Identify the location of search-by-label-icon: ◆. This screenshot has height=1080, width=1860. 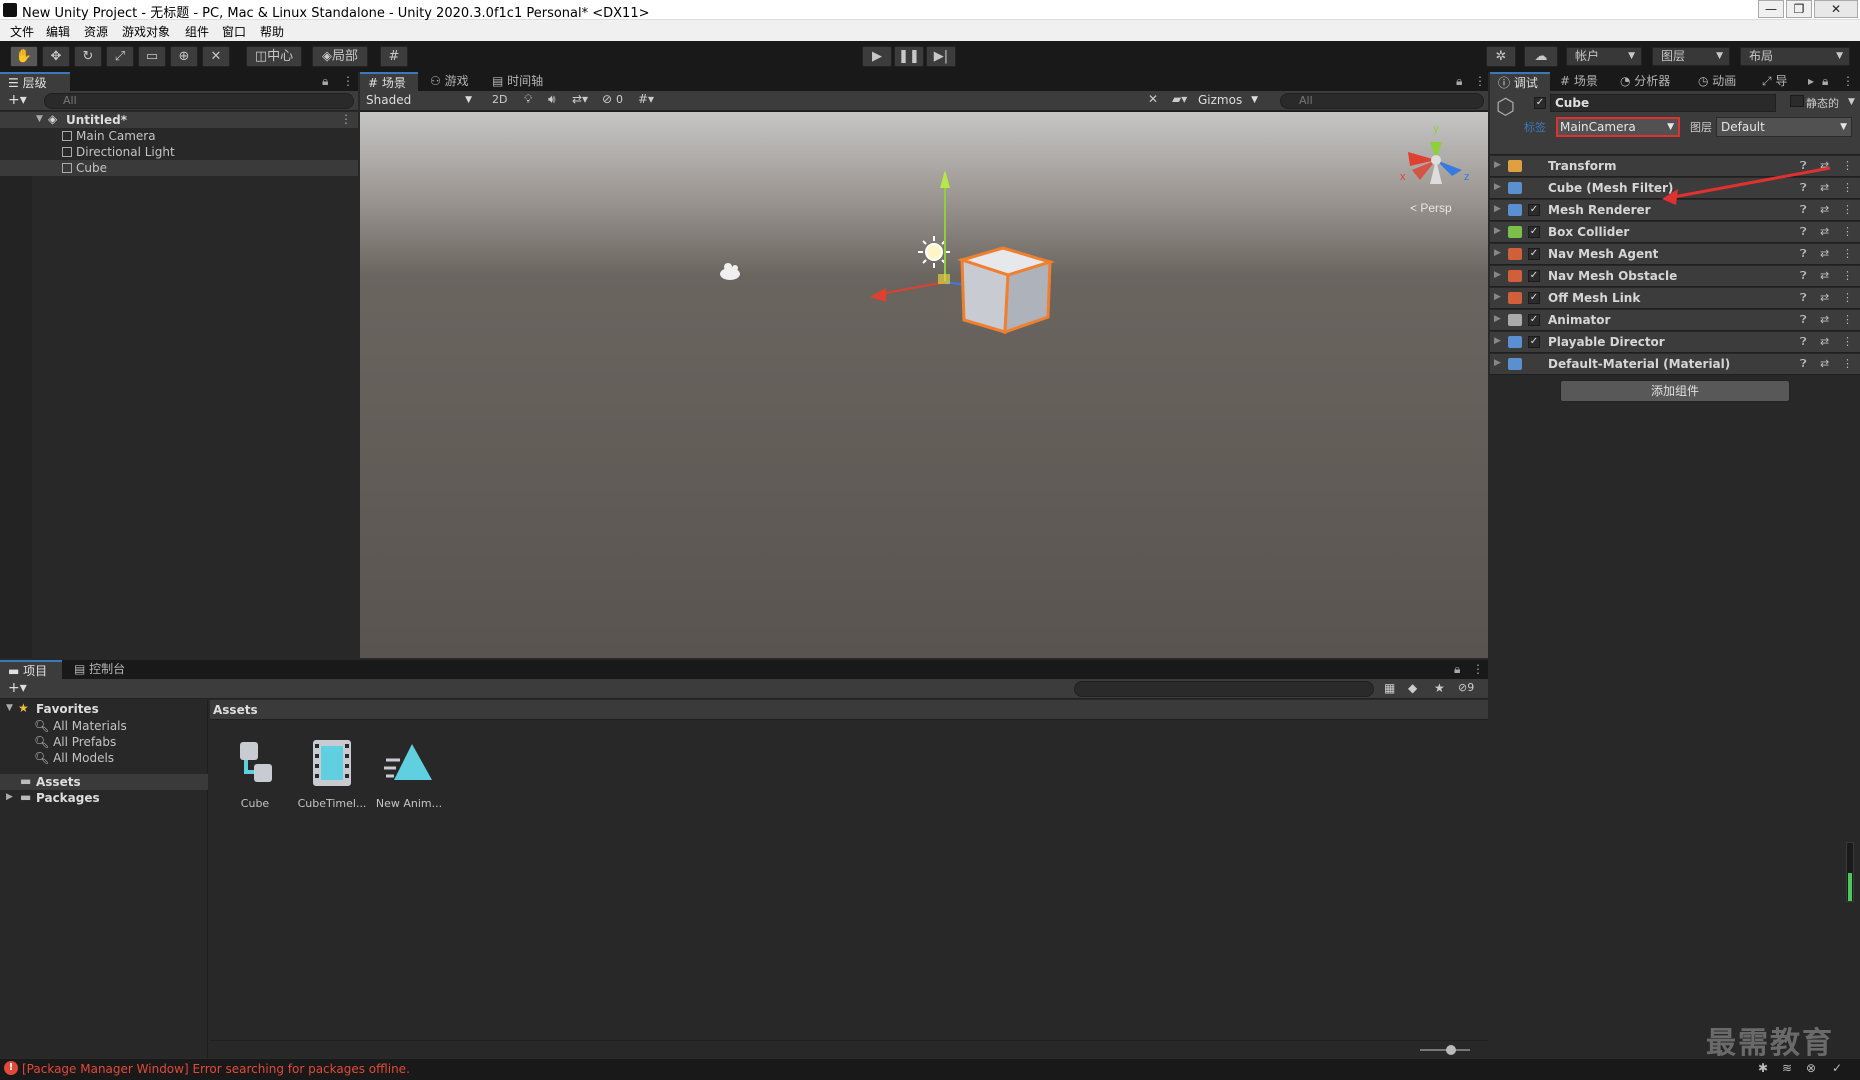
(1412, 688).